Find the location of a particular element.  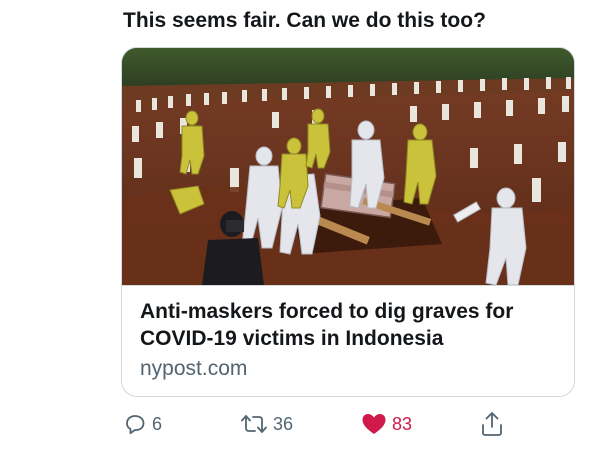

reply-button: 6 is located at coordinates (142, 424).